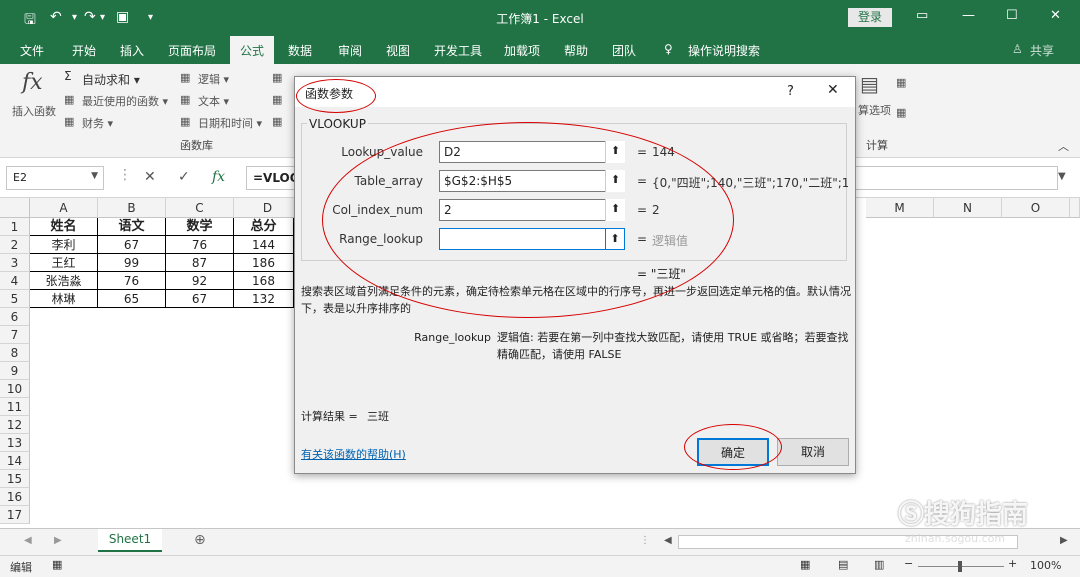  I want to click on table-cell: 语文, so click(132, 227).